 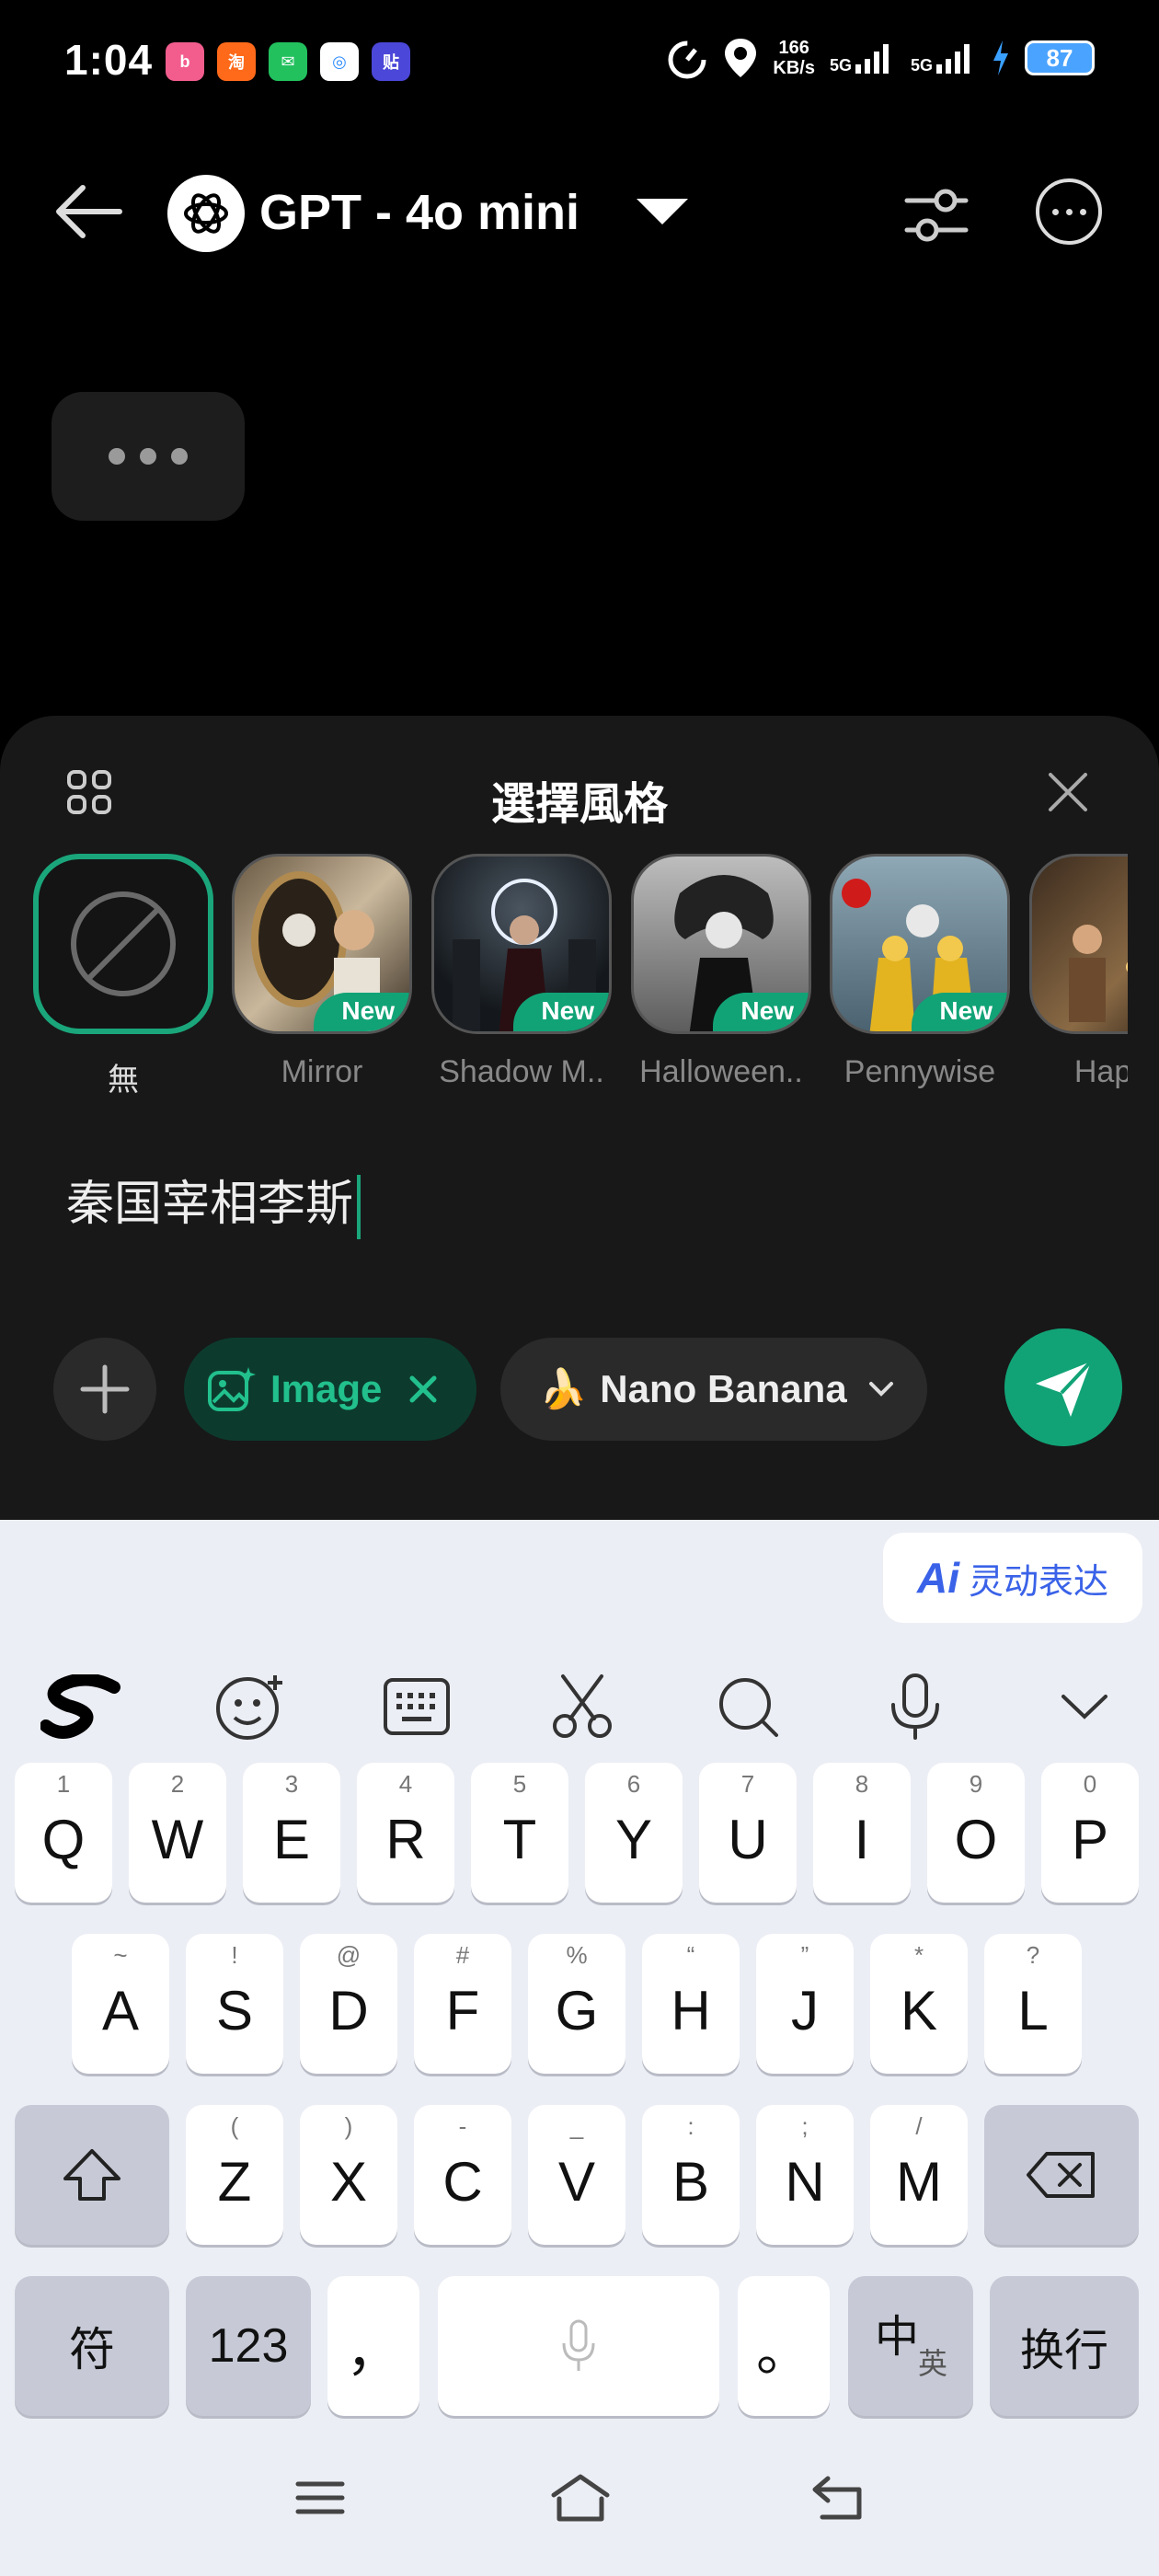 What do you see at coordinates (291, 1784) in the screenshot?
I see `key-hint: 3` at bounding box center [291, 1784].